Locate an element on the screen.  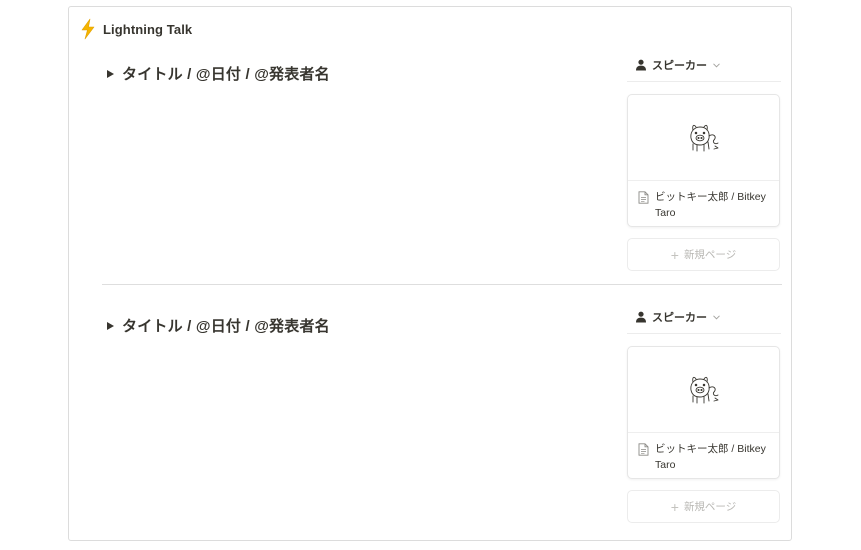
database-header: Lightning Talk is located at coordinates (135, 29).